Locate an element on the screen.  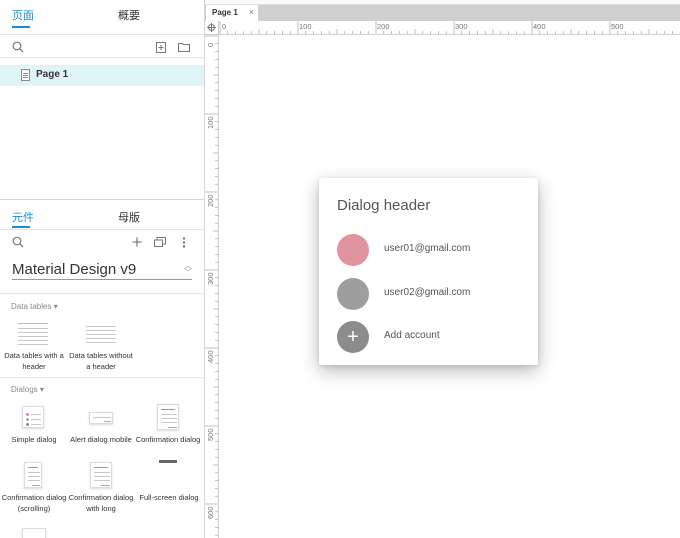
section-data-tables: Data tables ▾ is located at coordinates (34, 306).